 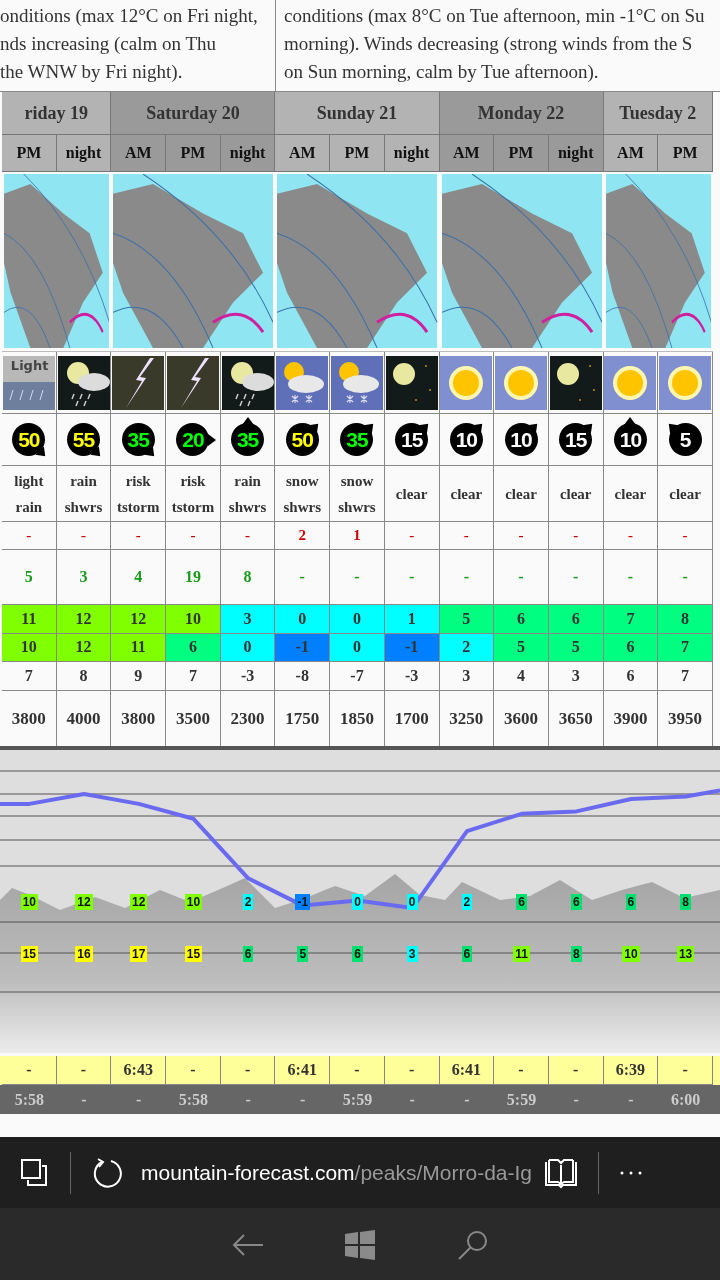 What do you see at coordinates (193, 439) in the screenshot?
I see `wind-speed: 20` at bounding box center [193, 439].